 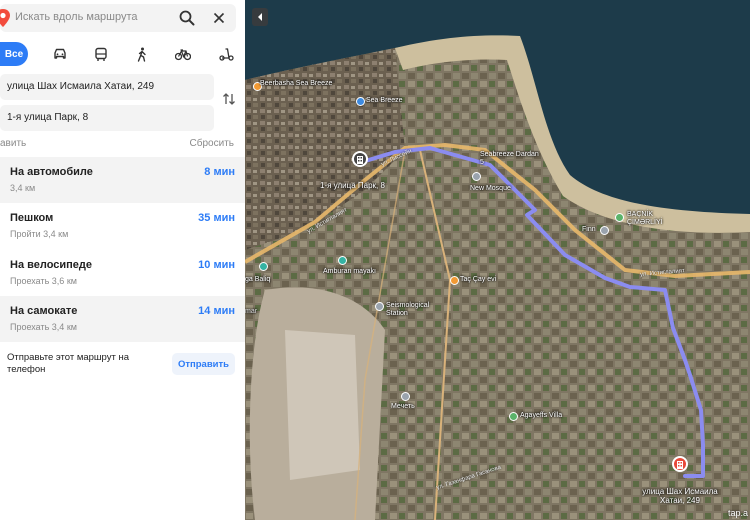 I want to click on route-to-field: 1-я улица Парк, 8, so click(x=107, y=118).